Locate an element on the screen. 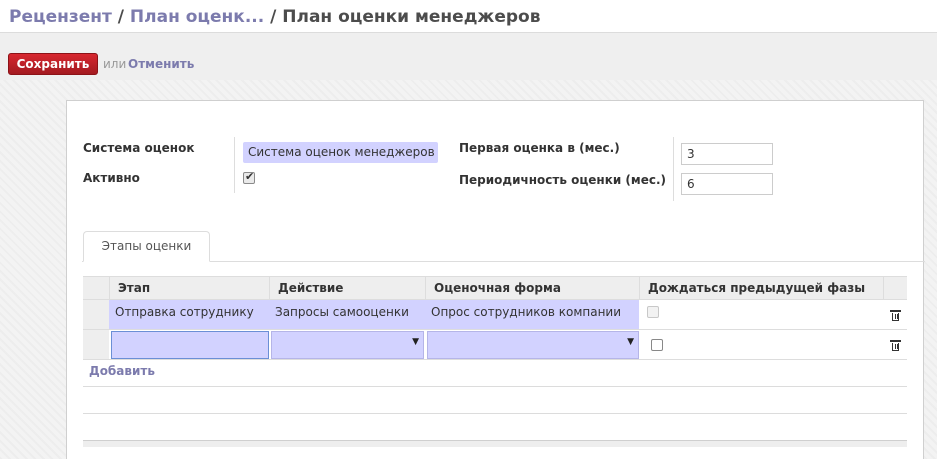  table-row-new: ▼ ▼ is located at coordinates (495, 345).